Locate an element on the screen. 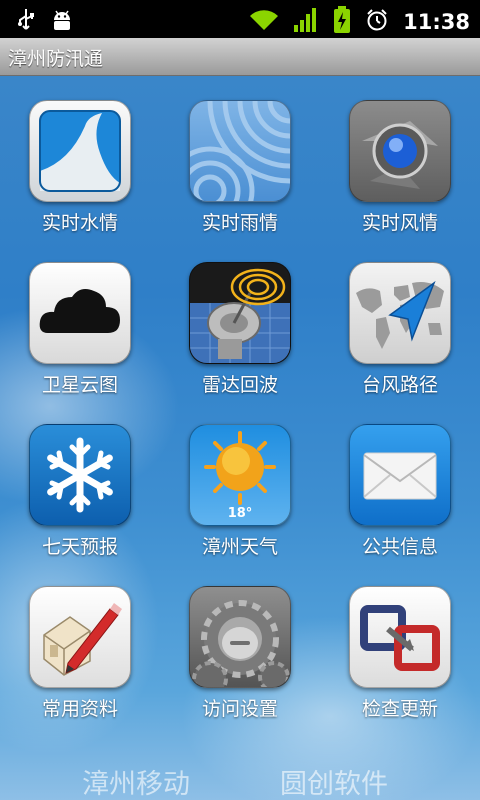  app-label: 实时雨情 is located at coordinates (239, 223).